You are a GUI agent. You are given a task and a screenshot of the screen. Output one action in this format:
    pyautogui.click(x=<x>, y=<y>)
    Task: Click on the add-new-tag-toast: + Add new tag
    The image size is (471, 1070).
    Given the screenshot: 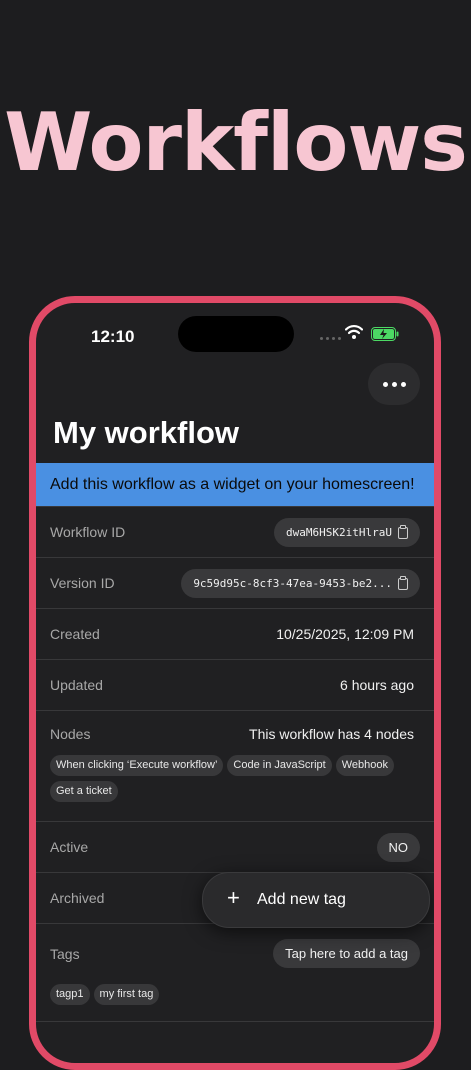 What is the action you would take?
    pyautogui.click(x=316, y=900)
    